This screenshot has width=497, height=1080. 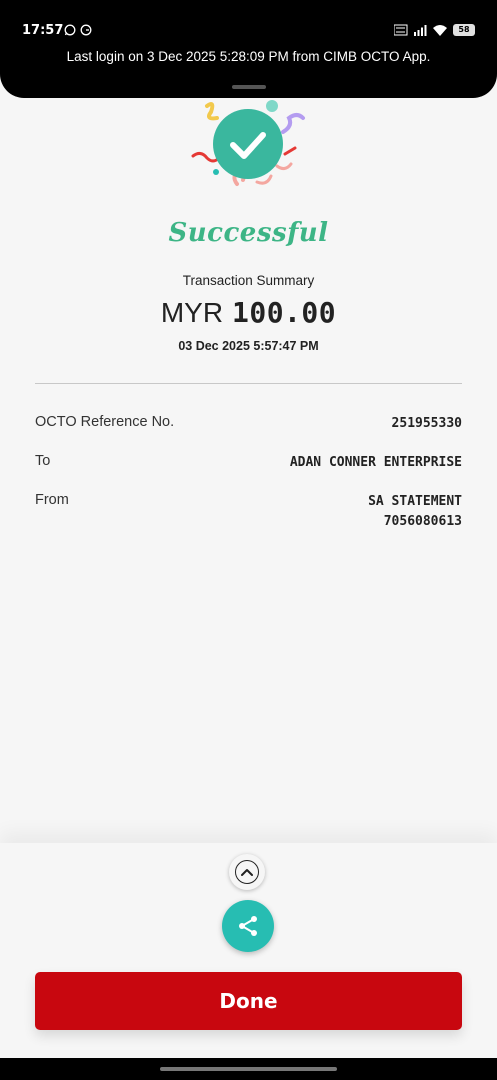 I want to click on source-account-name: SA STATEMENT, so click(x=415, y=501).